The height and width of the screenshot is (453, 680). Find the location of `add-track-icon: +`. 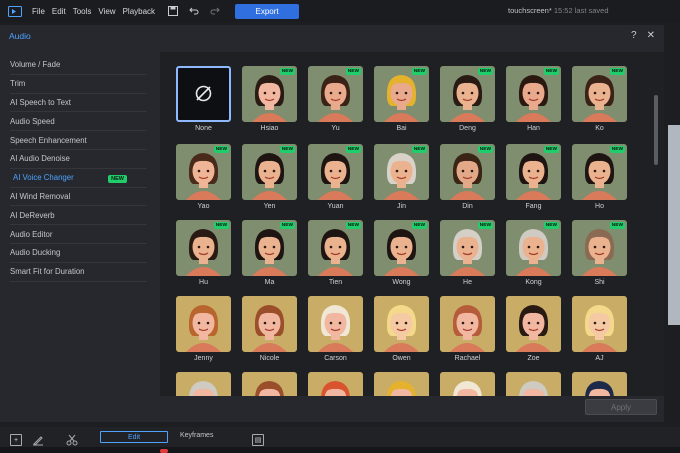

add-track-icon: + is located at coordinates (16, 440).